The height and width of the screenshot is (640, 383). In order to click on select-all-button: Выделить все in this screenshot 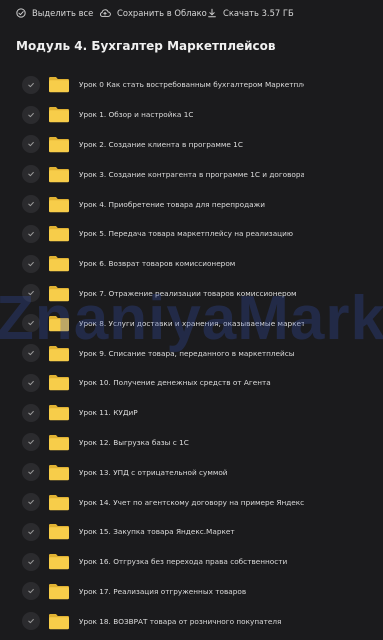, I will do `click(54, 13)`.